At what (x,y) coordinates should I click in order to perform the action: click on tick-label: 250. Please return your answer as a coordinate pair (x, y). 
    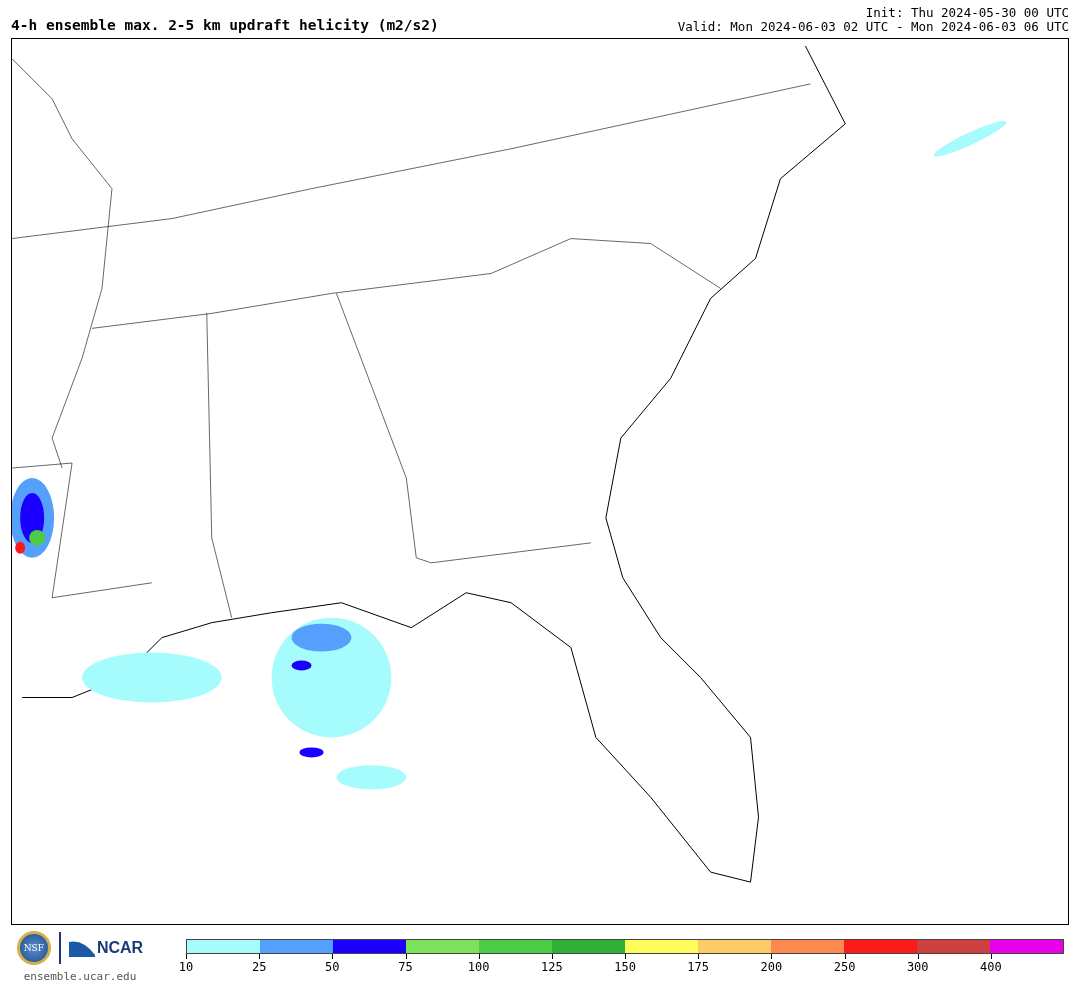
    Looking at the image, I should click on (844, 967).